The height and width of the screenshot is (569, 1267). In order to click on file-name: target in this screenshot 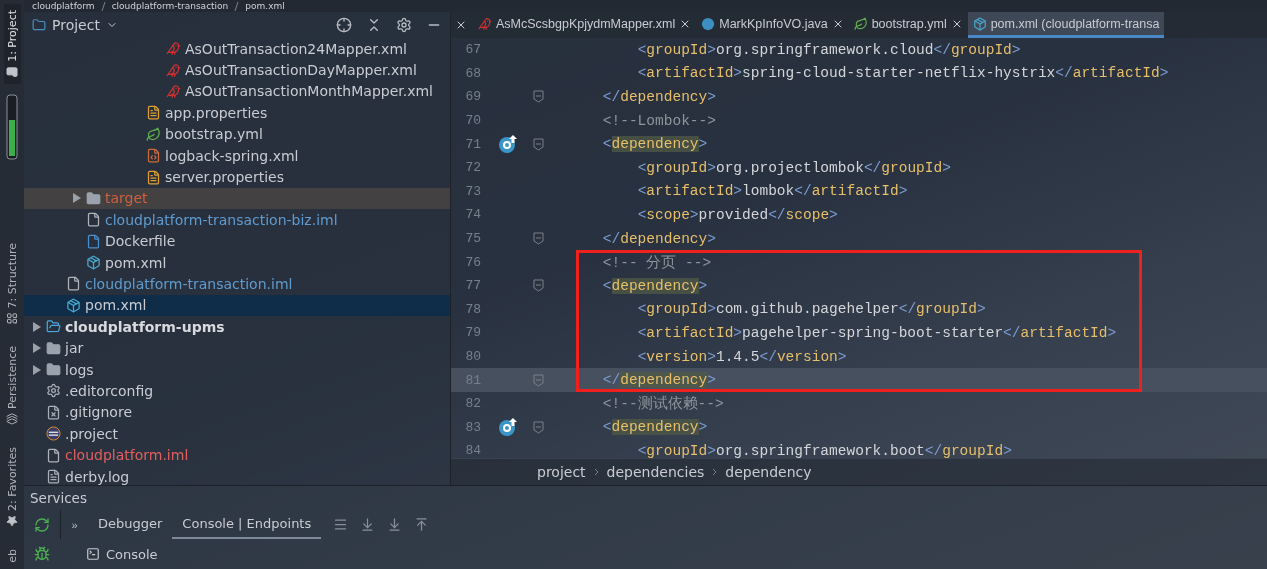, I will do `click(126, 198)`.